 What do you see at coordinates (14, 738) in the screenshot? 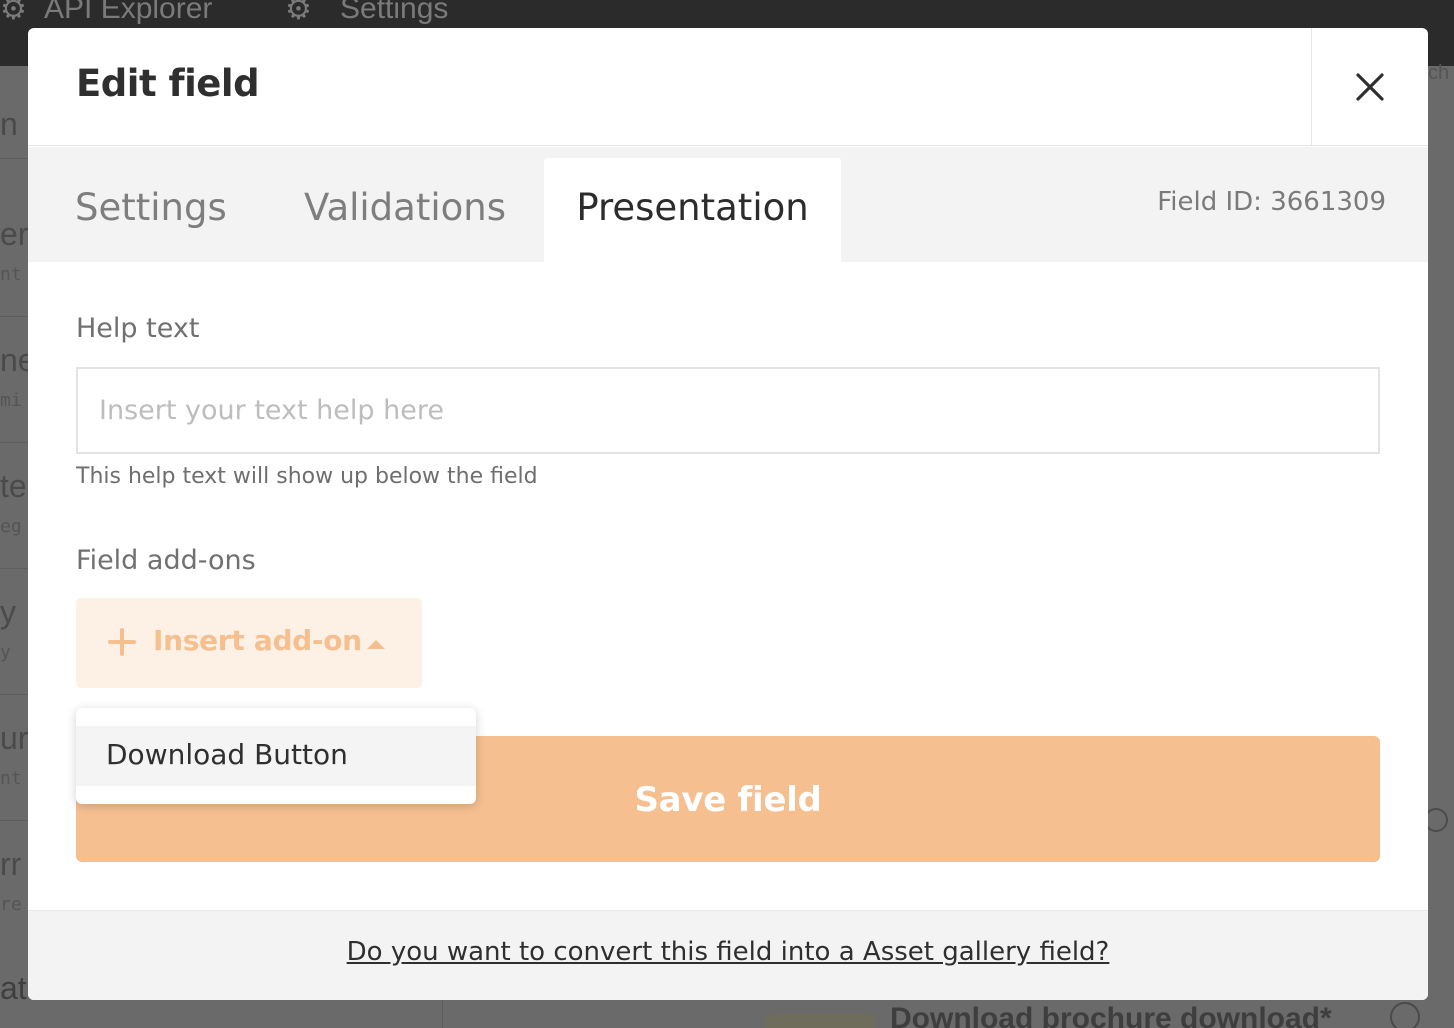
I see `background-fragment: ur` at bounding box center [14, 738].